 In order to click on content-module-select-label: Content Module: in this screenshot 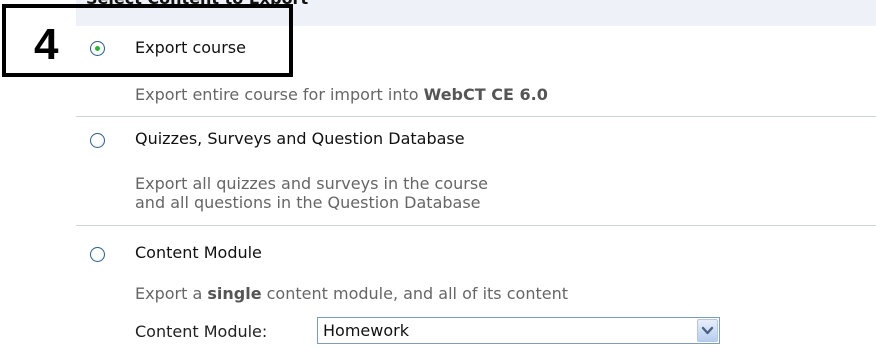, I will do `click(201, 331)`.